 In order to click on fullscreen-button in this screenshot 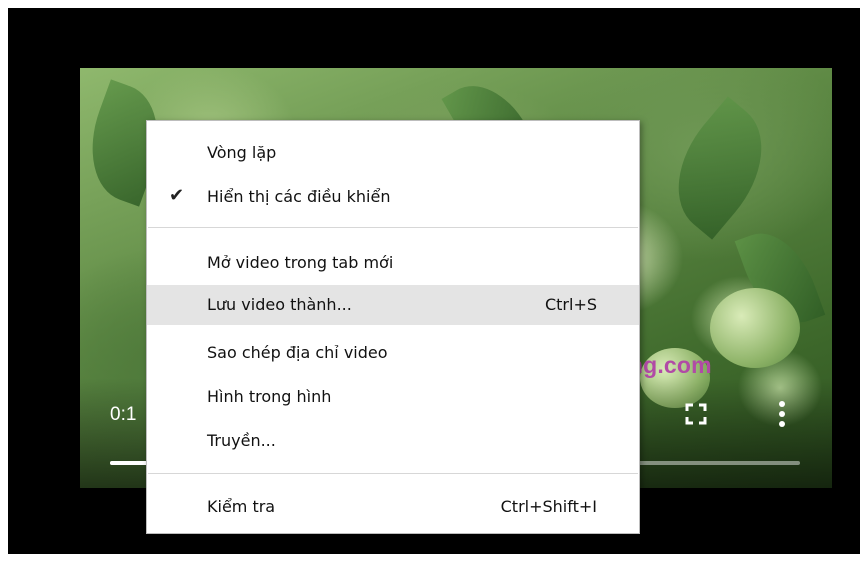, I will do `click(696, 414)`.